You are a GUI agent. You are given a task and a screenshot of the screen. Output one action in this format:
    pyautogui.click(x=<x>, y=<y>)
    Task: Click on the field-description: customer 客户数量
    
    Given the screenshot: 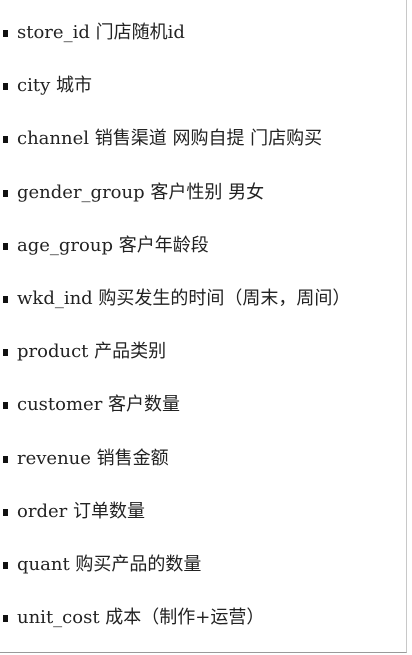 What is the action you would take?
    pyautogui.click(x=99, y=405)
    